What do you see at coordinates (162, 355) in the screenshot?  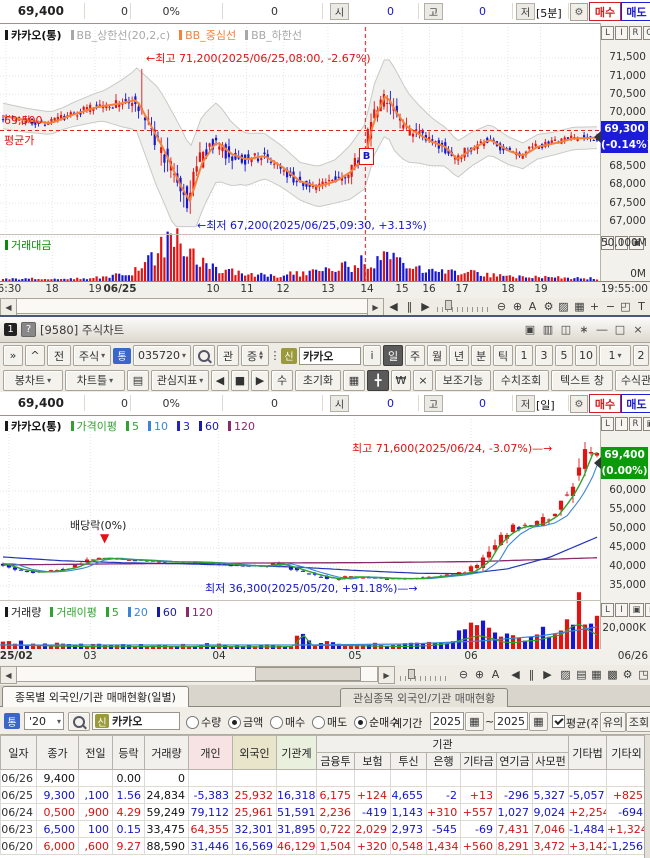 I see `stock-code-combo: 035720 ▾` at bounding box center [162, 355].